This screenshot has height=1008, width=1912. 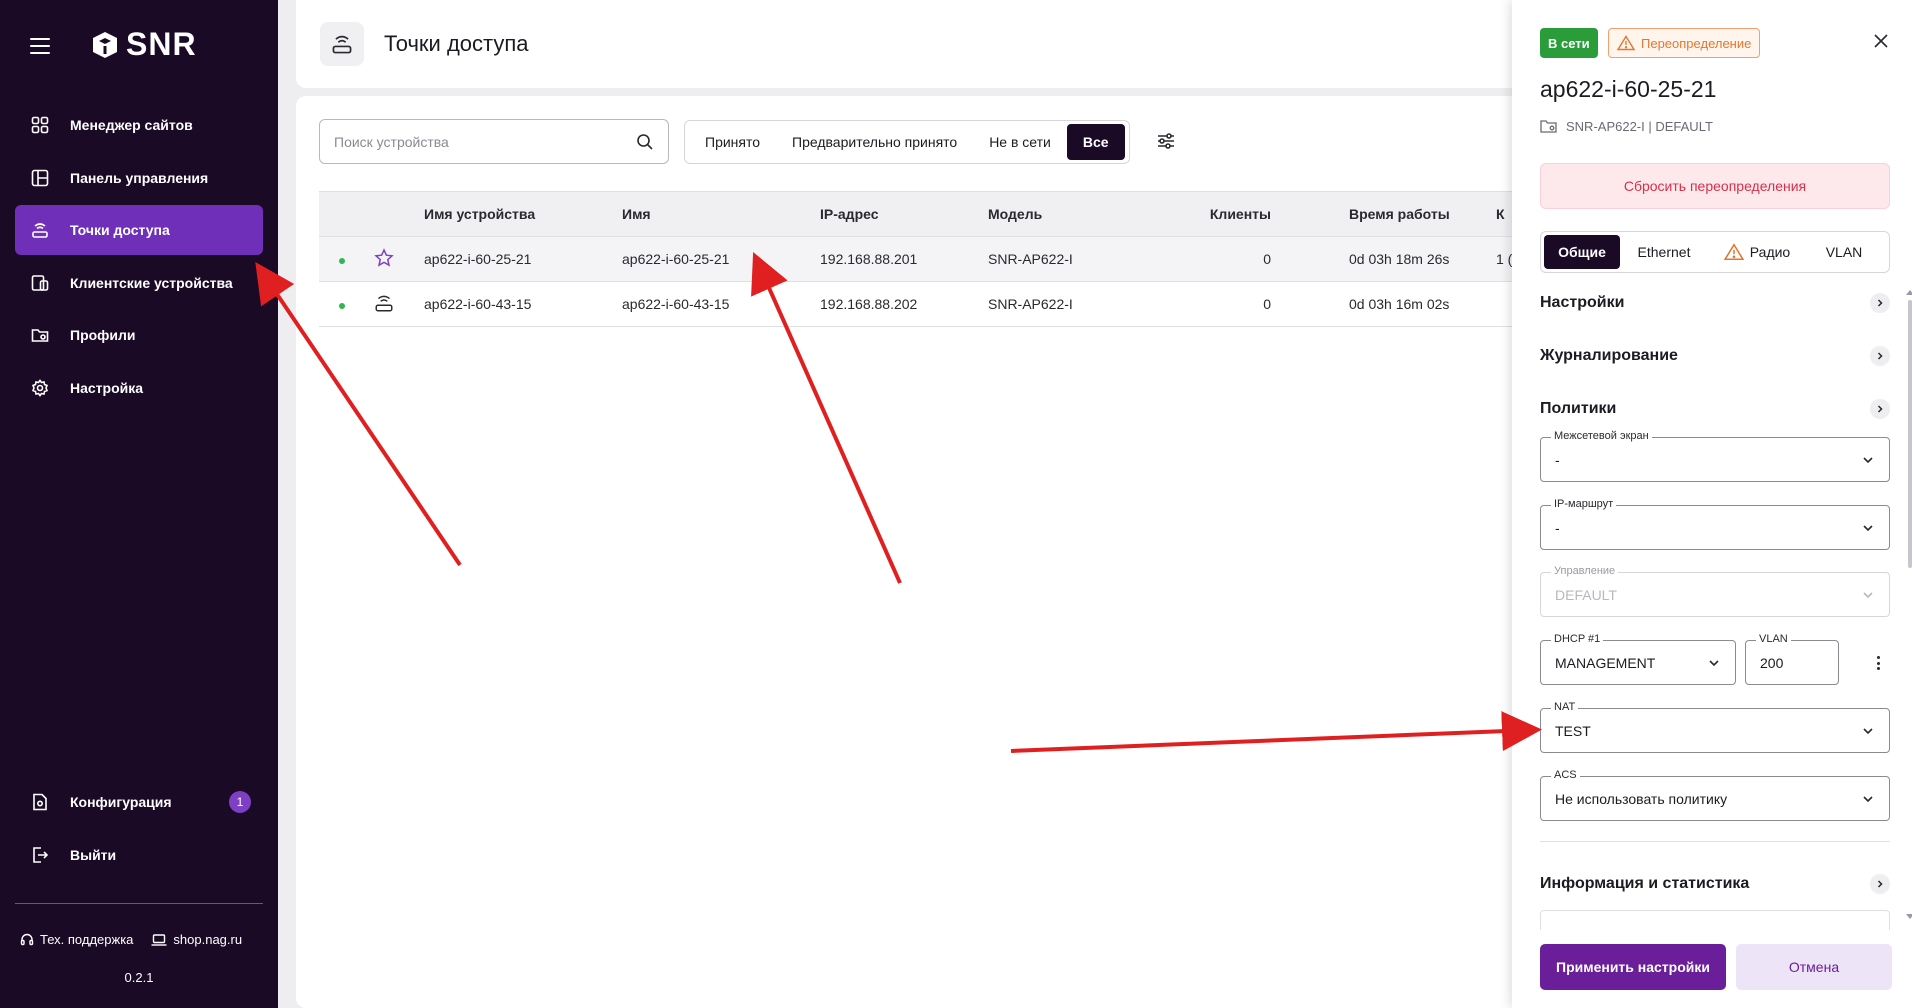 What do you see at coordinates (1585, 571) in the screenshot?
I see `management-label: Управление` at bounding box center [1585, 571].